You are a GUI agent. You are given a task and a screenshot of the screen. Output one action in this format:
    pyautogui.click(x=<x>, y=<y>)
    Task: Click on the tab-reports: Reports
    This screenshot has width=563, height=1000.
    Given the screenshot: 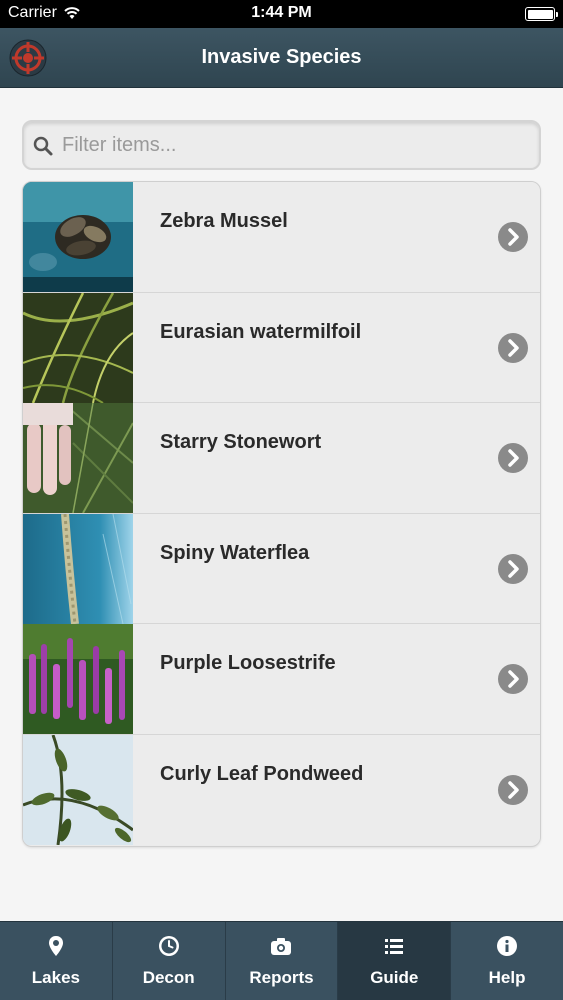 What is the action you would take?
    pyautogui.click(x=282, y=961)
    